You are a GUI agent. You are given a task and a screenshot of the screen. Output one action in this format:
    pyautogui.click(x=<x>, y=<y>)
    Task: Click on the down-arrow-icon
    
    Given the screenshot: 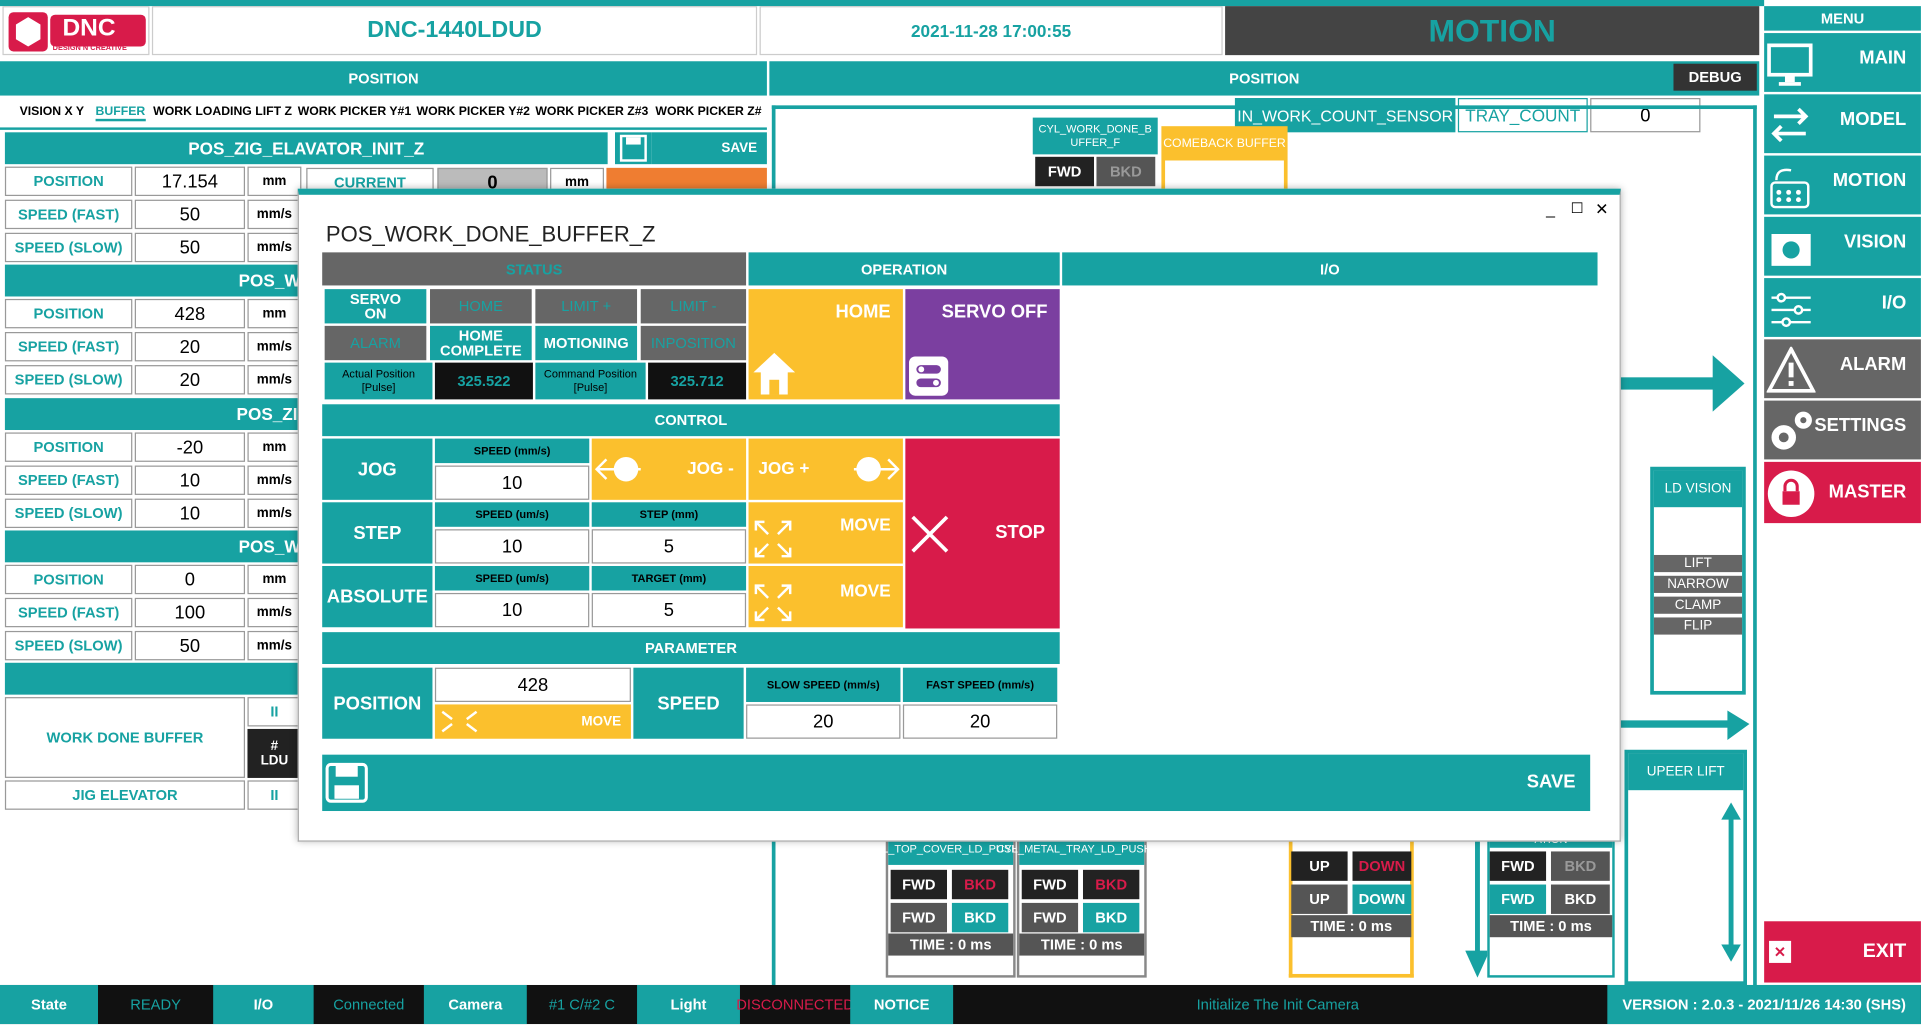 What is the action you would take?
    pyautogui.click(x=1477, y=905)
    